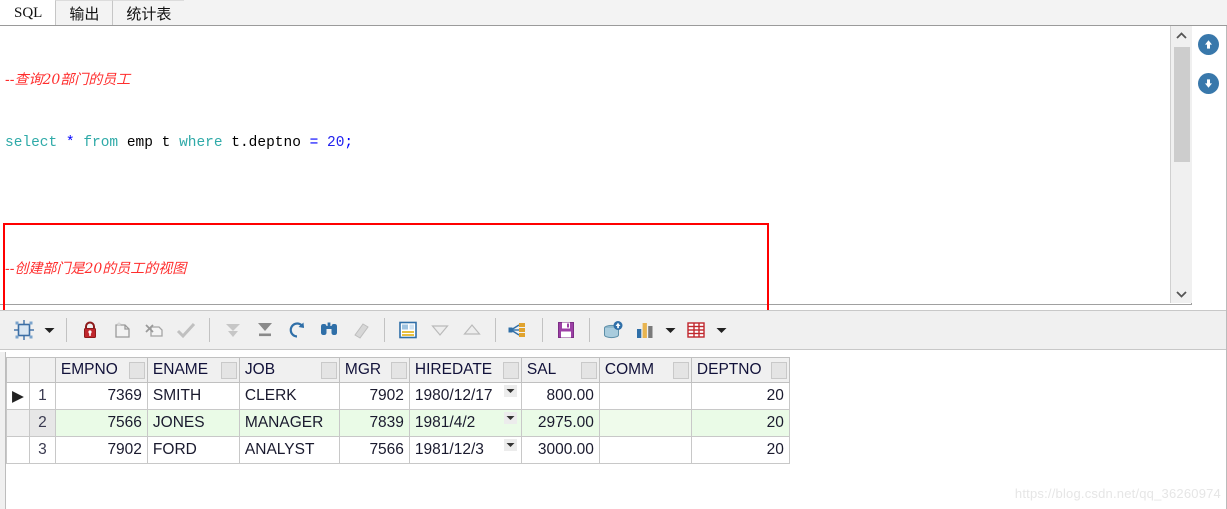  What do you see at coordinates (289, 396) in the screenshot?
I see `cell-job: CLERK` at bounding box center [289, 396].